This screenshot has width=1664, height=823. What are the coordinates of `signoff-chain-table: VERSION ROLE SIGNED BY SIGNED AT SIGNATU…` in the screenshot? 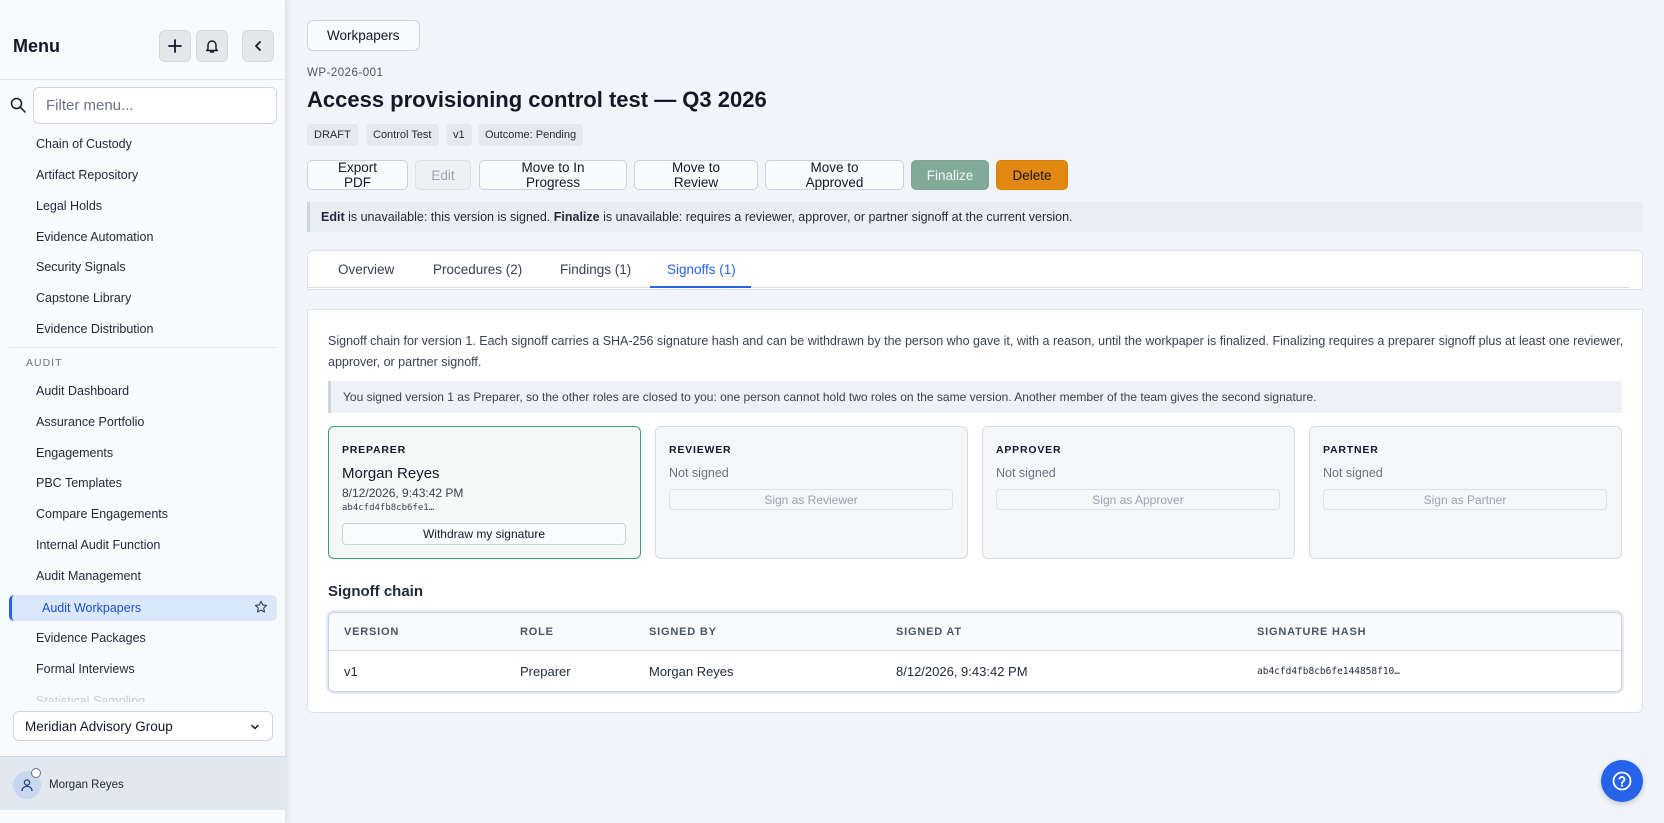 It's located at (975, 652).